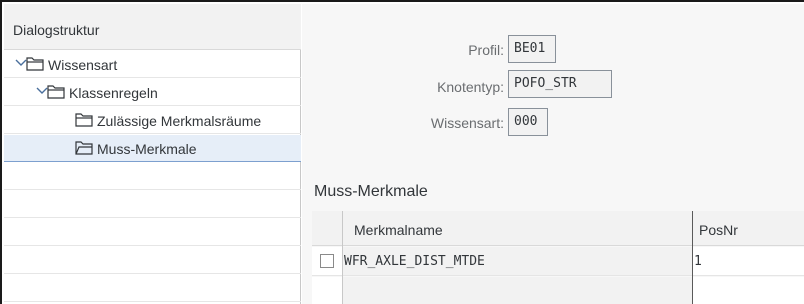 This screenshot has width=804, height=304. I want to click on profil-field: BE01, so click(532, 49).